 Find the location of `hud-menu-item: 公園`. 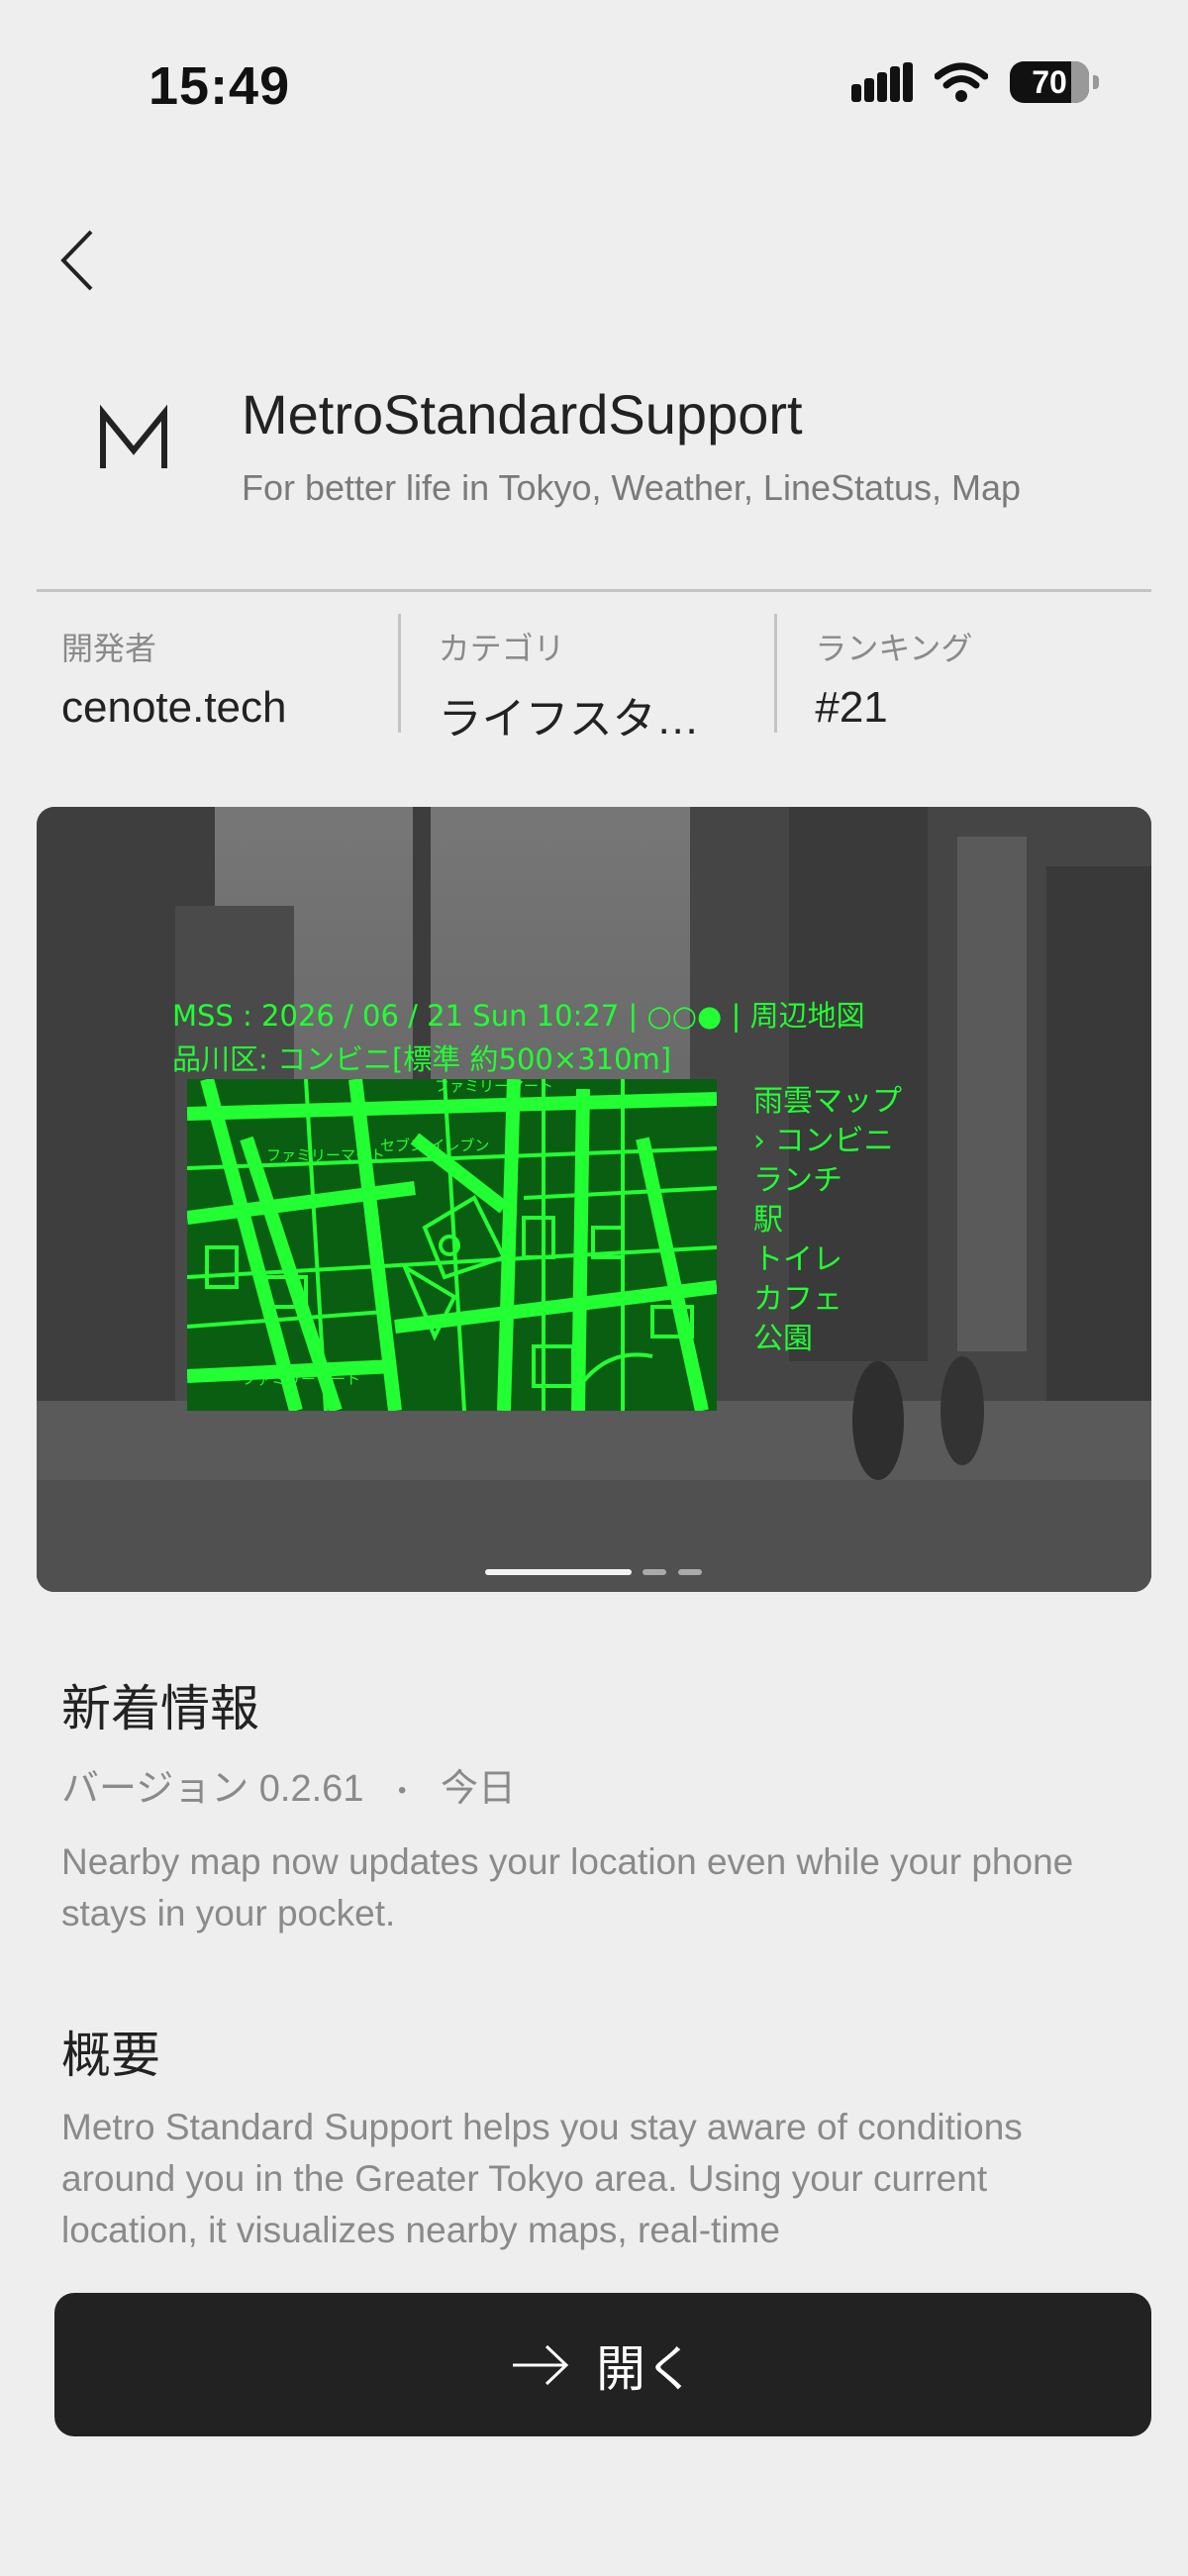

hud-menu-item: 公園 is located at coordinates (783, 1339).